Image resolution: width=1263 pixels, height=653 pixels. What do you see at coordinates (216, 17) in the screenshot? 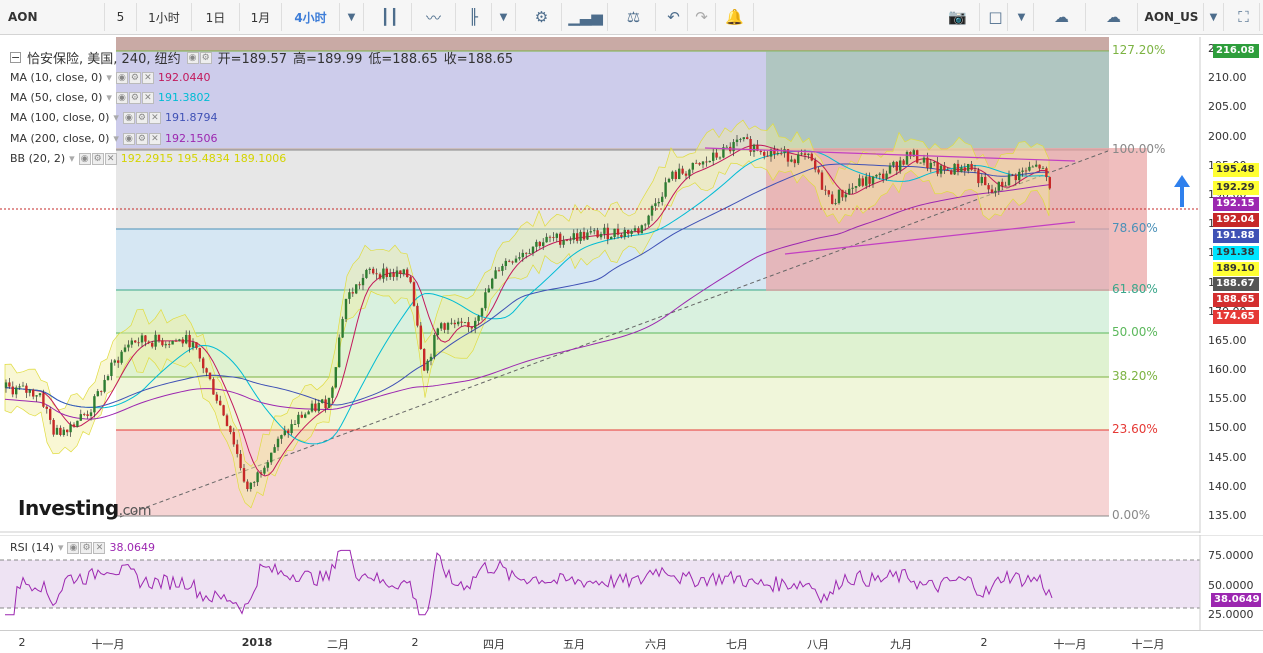
I see `interval-1d: 1日` at bounding box center [216, 17].